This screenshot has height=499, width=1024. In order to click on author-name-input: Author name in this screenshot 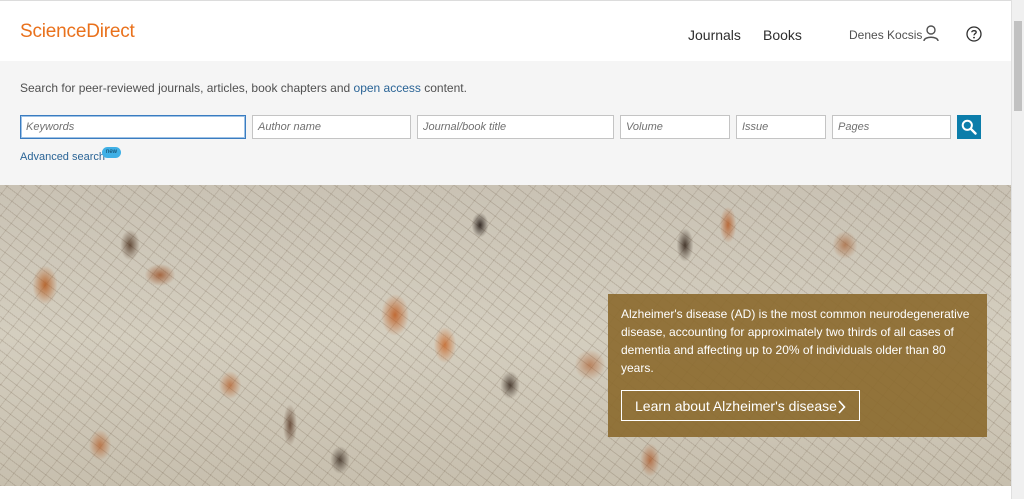, I will do `click(331, 127)`.